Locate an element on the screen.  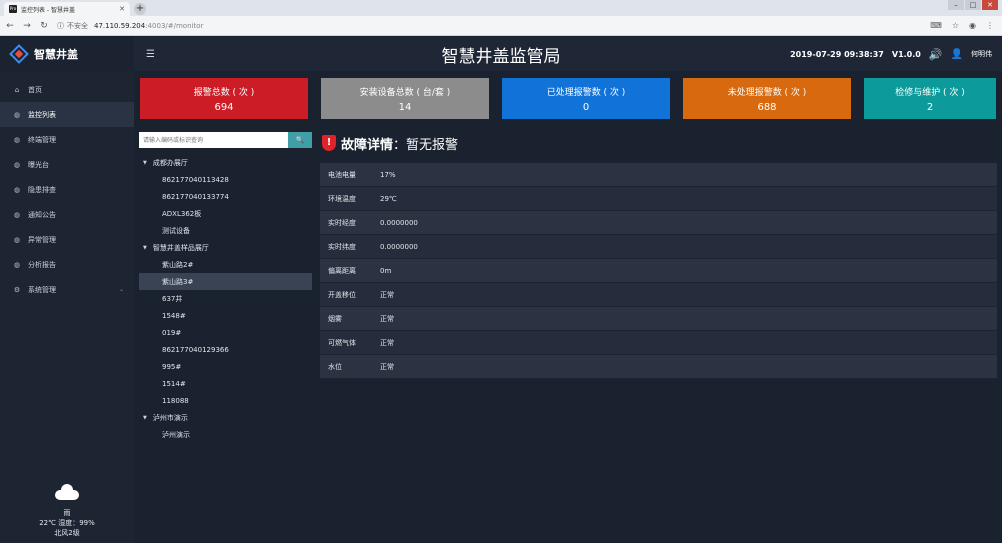
tree-node: 泸州演示 is located at coordinates (225, 434).